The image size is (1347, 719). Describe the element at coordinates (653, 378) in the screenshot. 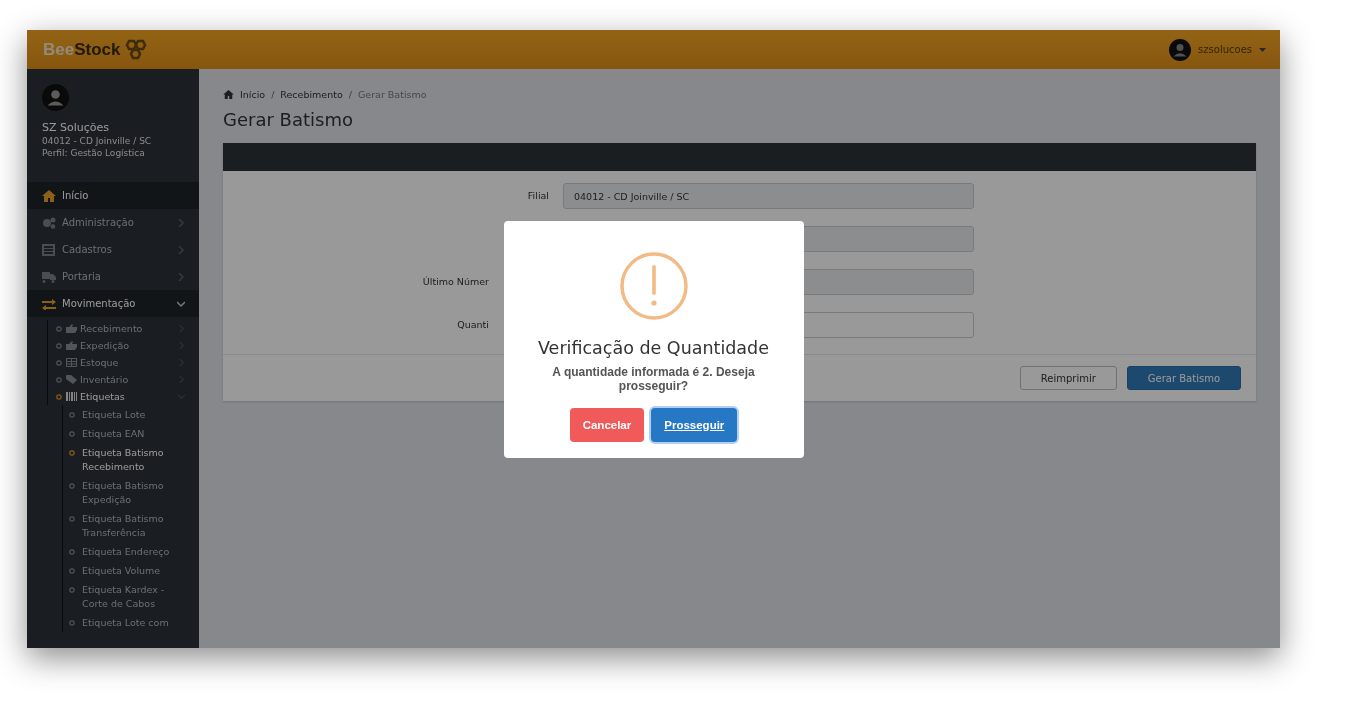

I see `dialog-message: A quantidade informada é 2. Deseja prosseguir?` at that location.